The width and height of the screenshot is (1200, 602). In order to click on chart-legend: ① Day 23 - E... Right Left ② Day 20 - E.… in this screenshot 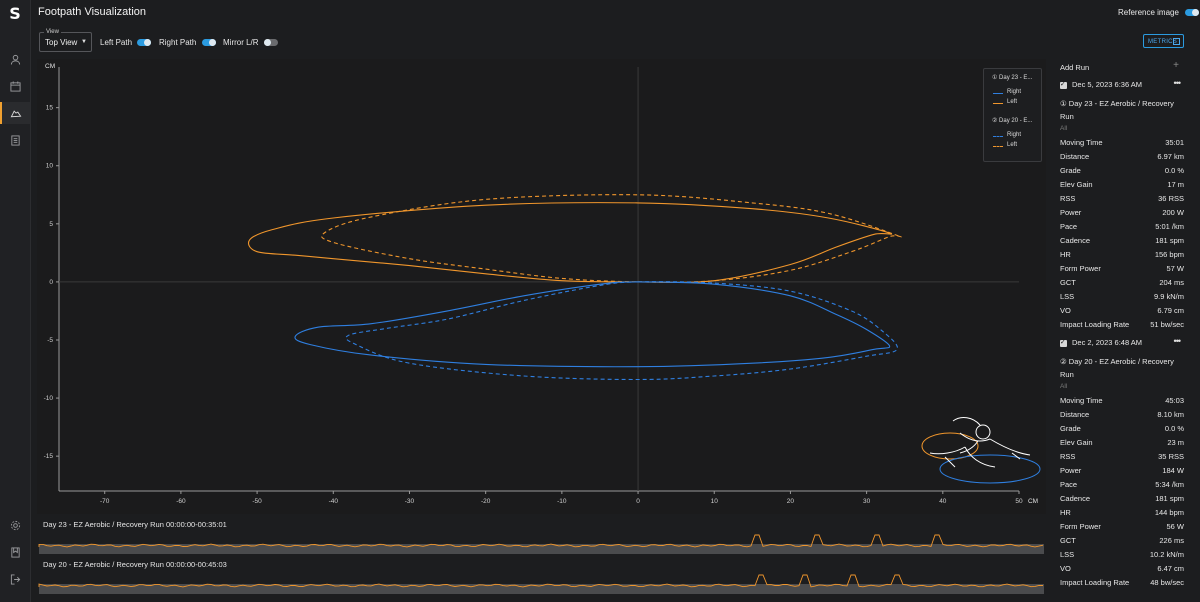, I will do `click(1012, 115)`.